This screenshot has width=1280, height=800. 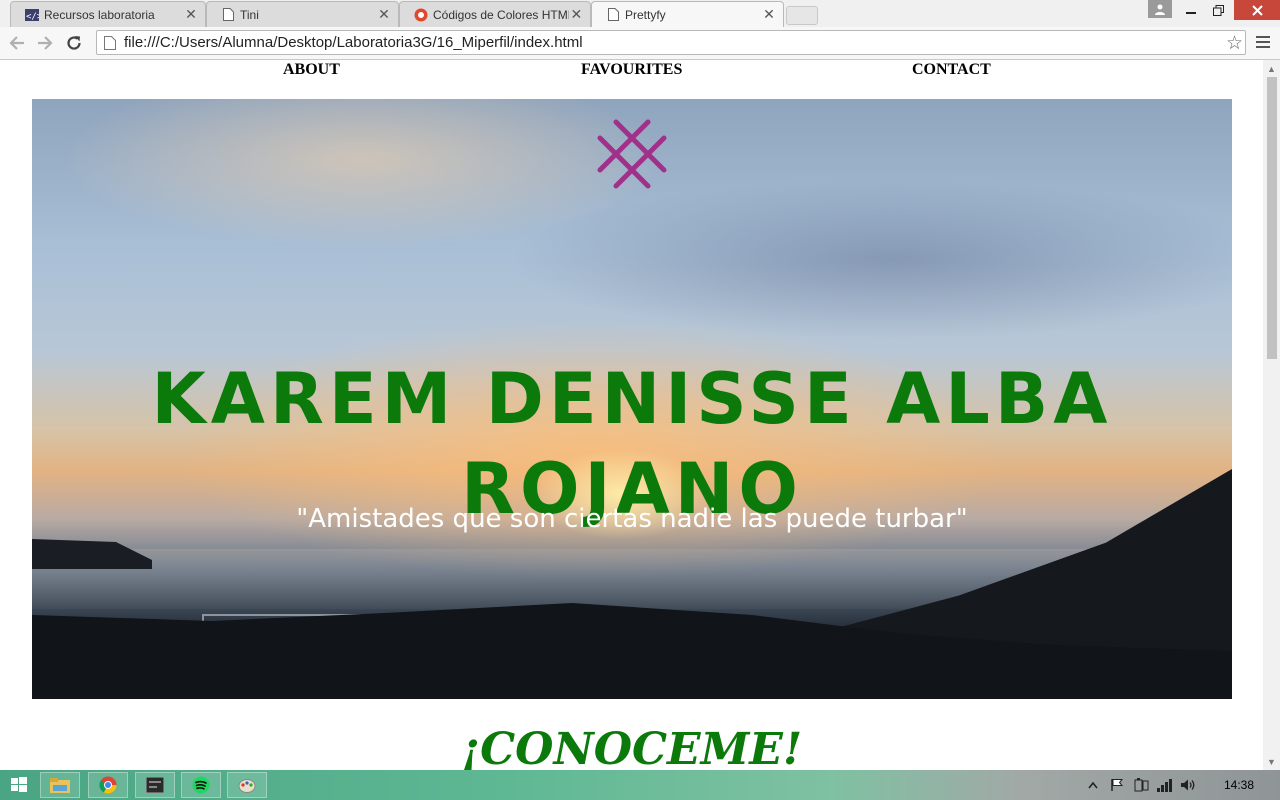 I want to click on terminal-icon, so click(x=155, y=785).